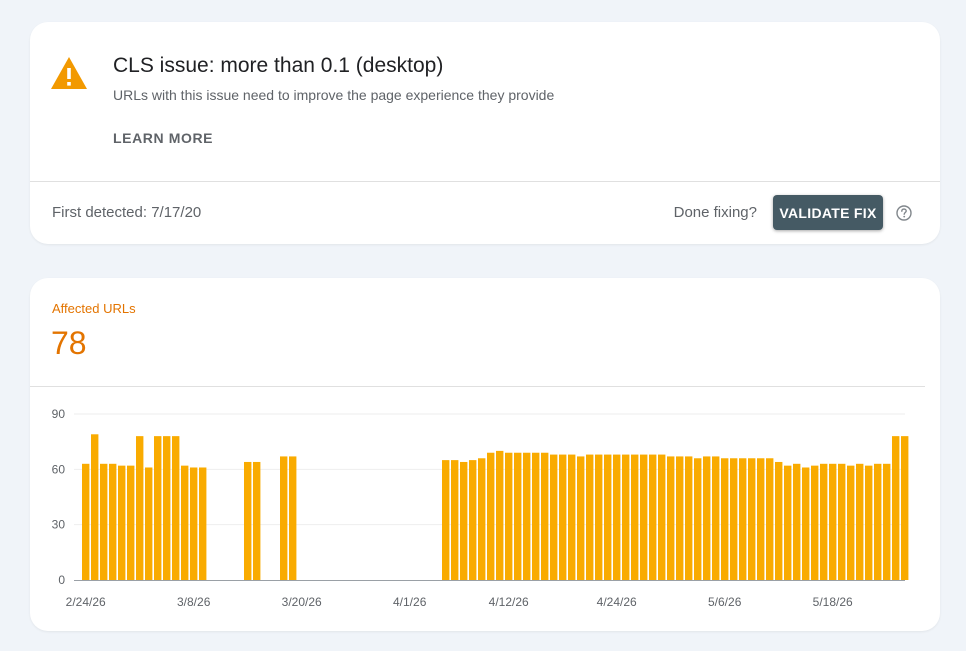 This screenshot has width=966, height=651. What do you see at coordinates (477, 386) in the screenshot?
I see `chart-divider` at bounding box center [477, 386].